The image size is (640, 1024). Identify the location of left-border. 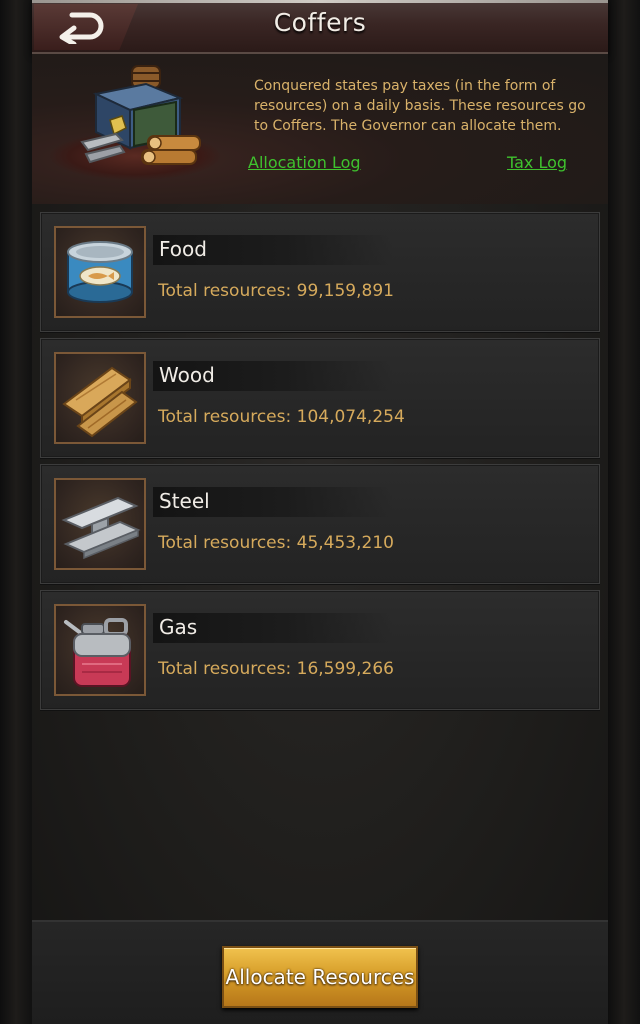
(16, 512).